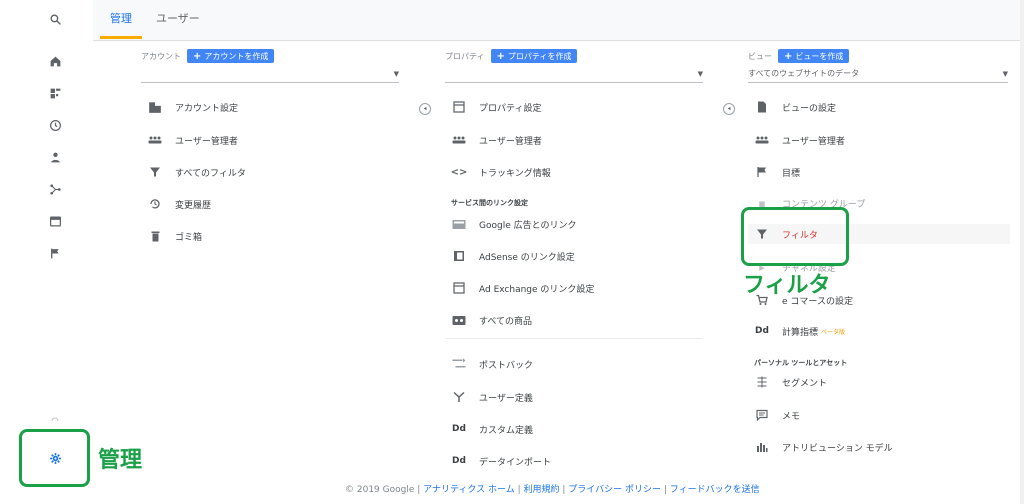 Image resolution: width=1024 pixels, height=504 pixels. Describe the element at coordinates (574, 75) in the screenshot. I see `property-selector: ▼` at that location.